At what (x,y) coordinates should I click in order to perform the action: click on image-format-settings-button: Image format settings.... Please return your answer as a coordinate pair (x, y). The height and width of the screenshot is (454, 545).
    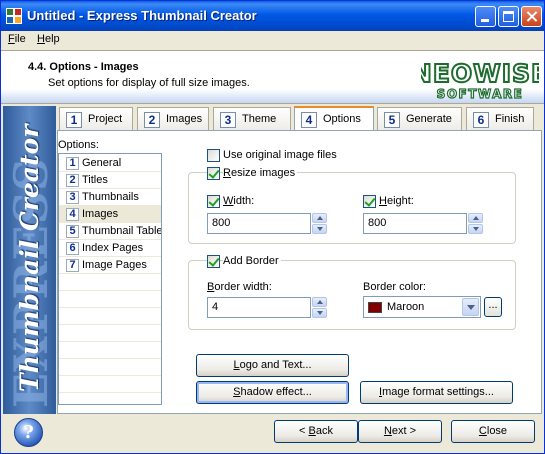
    Looking at the image, I should click on (436, 392).